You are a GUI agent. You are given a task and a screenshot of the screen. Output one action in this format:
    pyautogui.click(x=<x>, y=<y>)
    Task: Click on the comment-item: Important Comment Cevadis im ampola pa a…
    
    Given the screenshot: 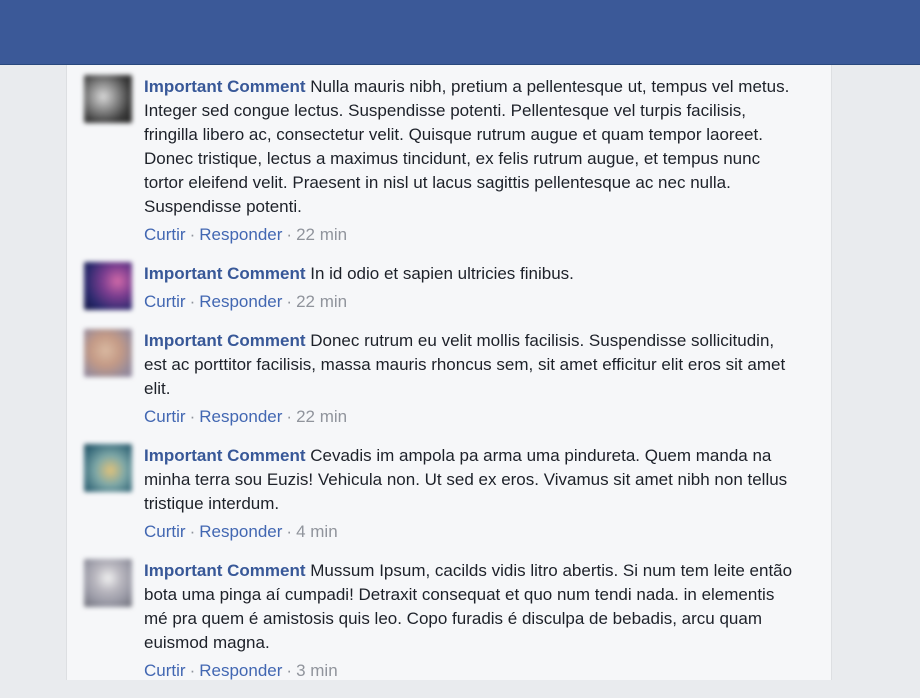 What is the action you would take?
    pyautogui.click(x=444, y=494)
    